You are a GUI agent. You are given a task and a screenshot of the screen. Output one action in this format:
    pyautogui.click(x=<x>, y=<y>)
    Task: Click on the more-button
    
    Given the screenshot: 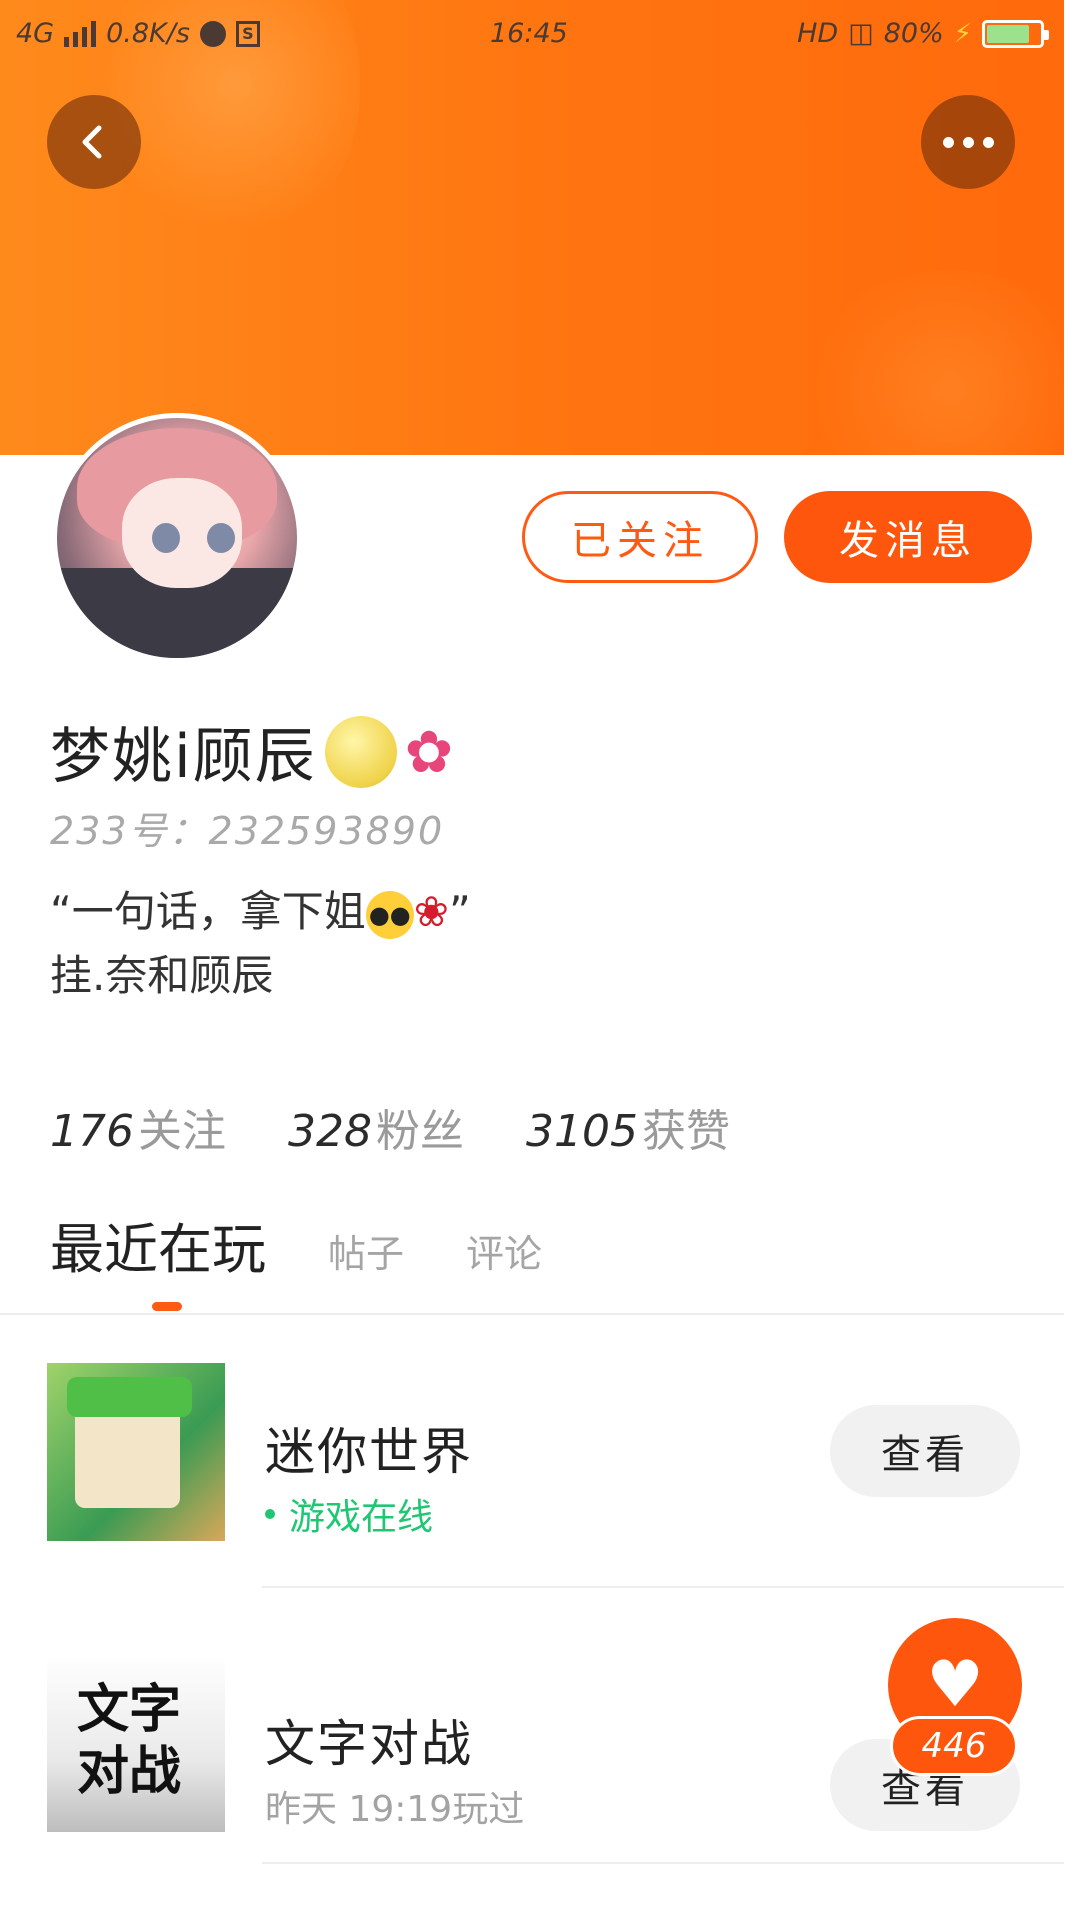 What is the action you would take?
    pyautogui.click(x=968, y=142)
    